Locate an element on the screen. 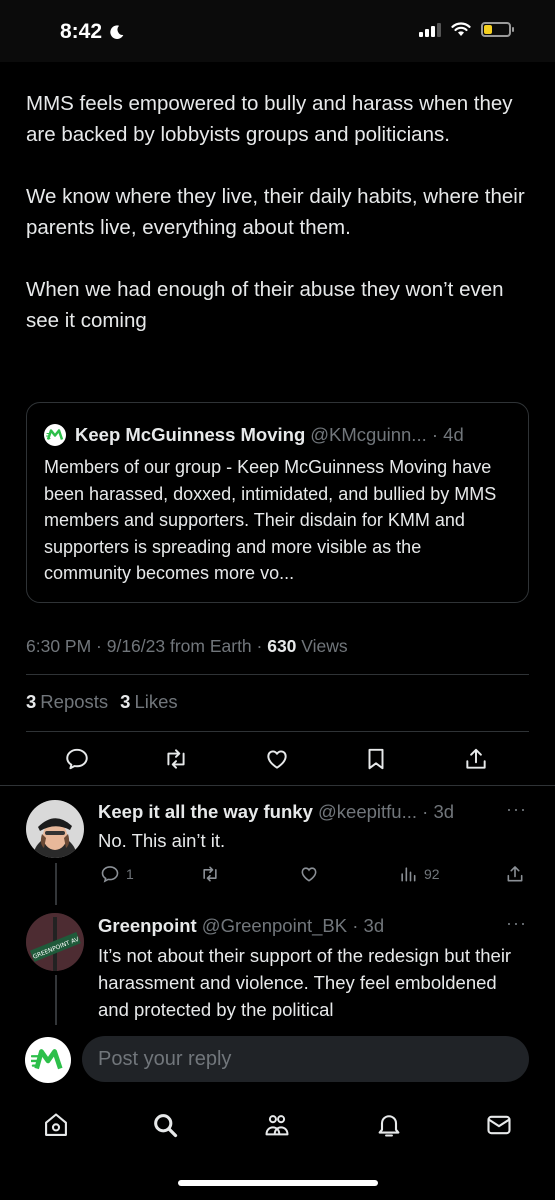 The image size is (555, 1200). tab-messages is located at coordinates (499, 1125).